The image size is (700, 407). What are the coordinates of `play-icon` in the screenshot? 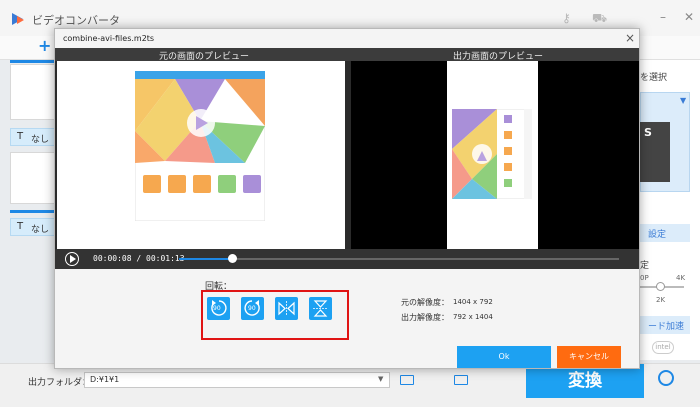 It's located at (73, 259).